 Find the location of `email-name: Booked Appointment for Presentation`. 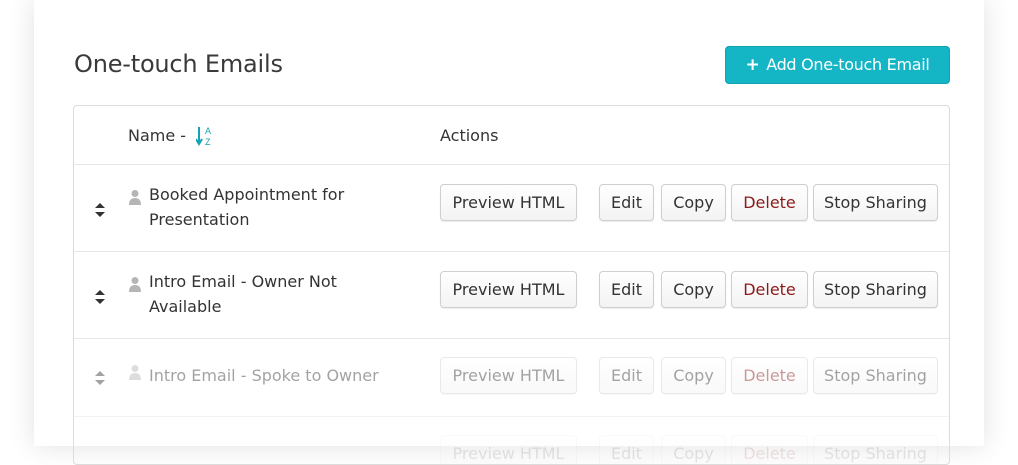

email-name: Booked Appointment for Presentation is located at coordinates (247, 207).